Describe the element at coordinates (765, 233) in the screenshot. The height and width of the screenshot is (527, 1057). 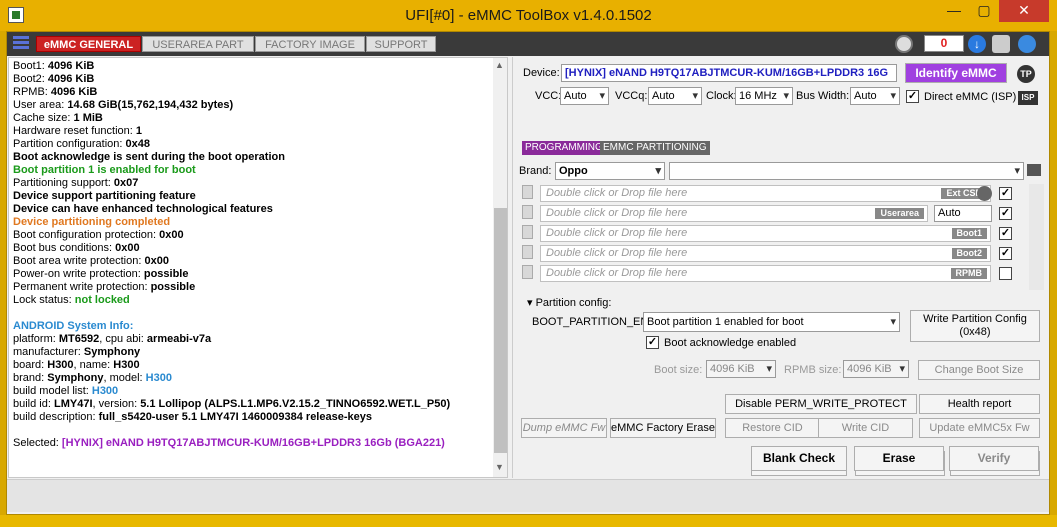
I see `drop-file-field: Double click or Drop file here Boot1` at that location.